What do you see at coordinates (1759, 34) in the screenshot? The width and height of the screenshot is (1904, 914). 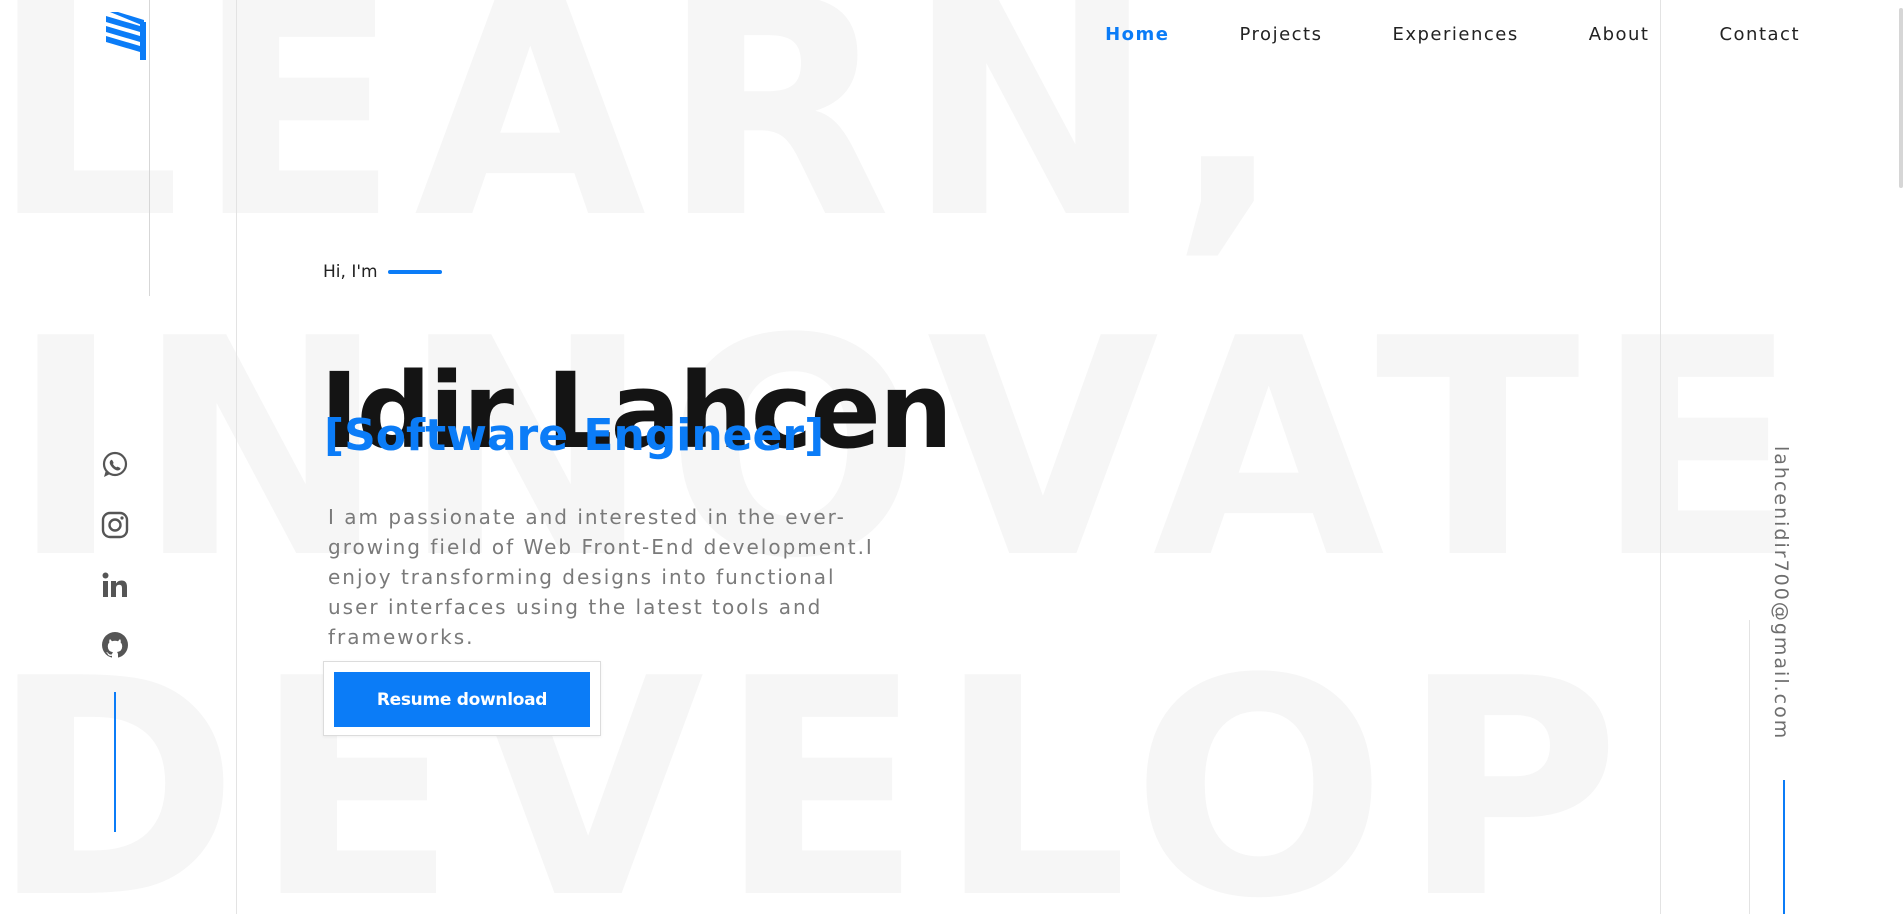 I see `nav-item-contact: Contact` at bounding box center [1759, 34].